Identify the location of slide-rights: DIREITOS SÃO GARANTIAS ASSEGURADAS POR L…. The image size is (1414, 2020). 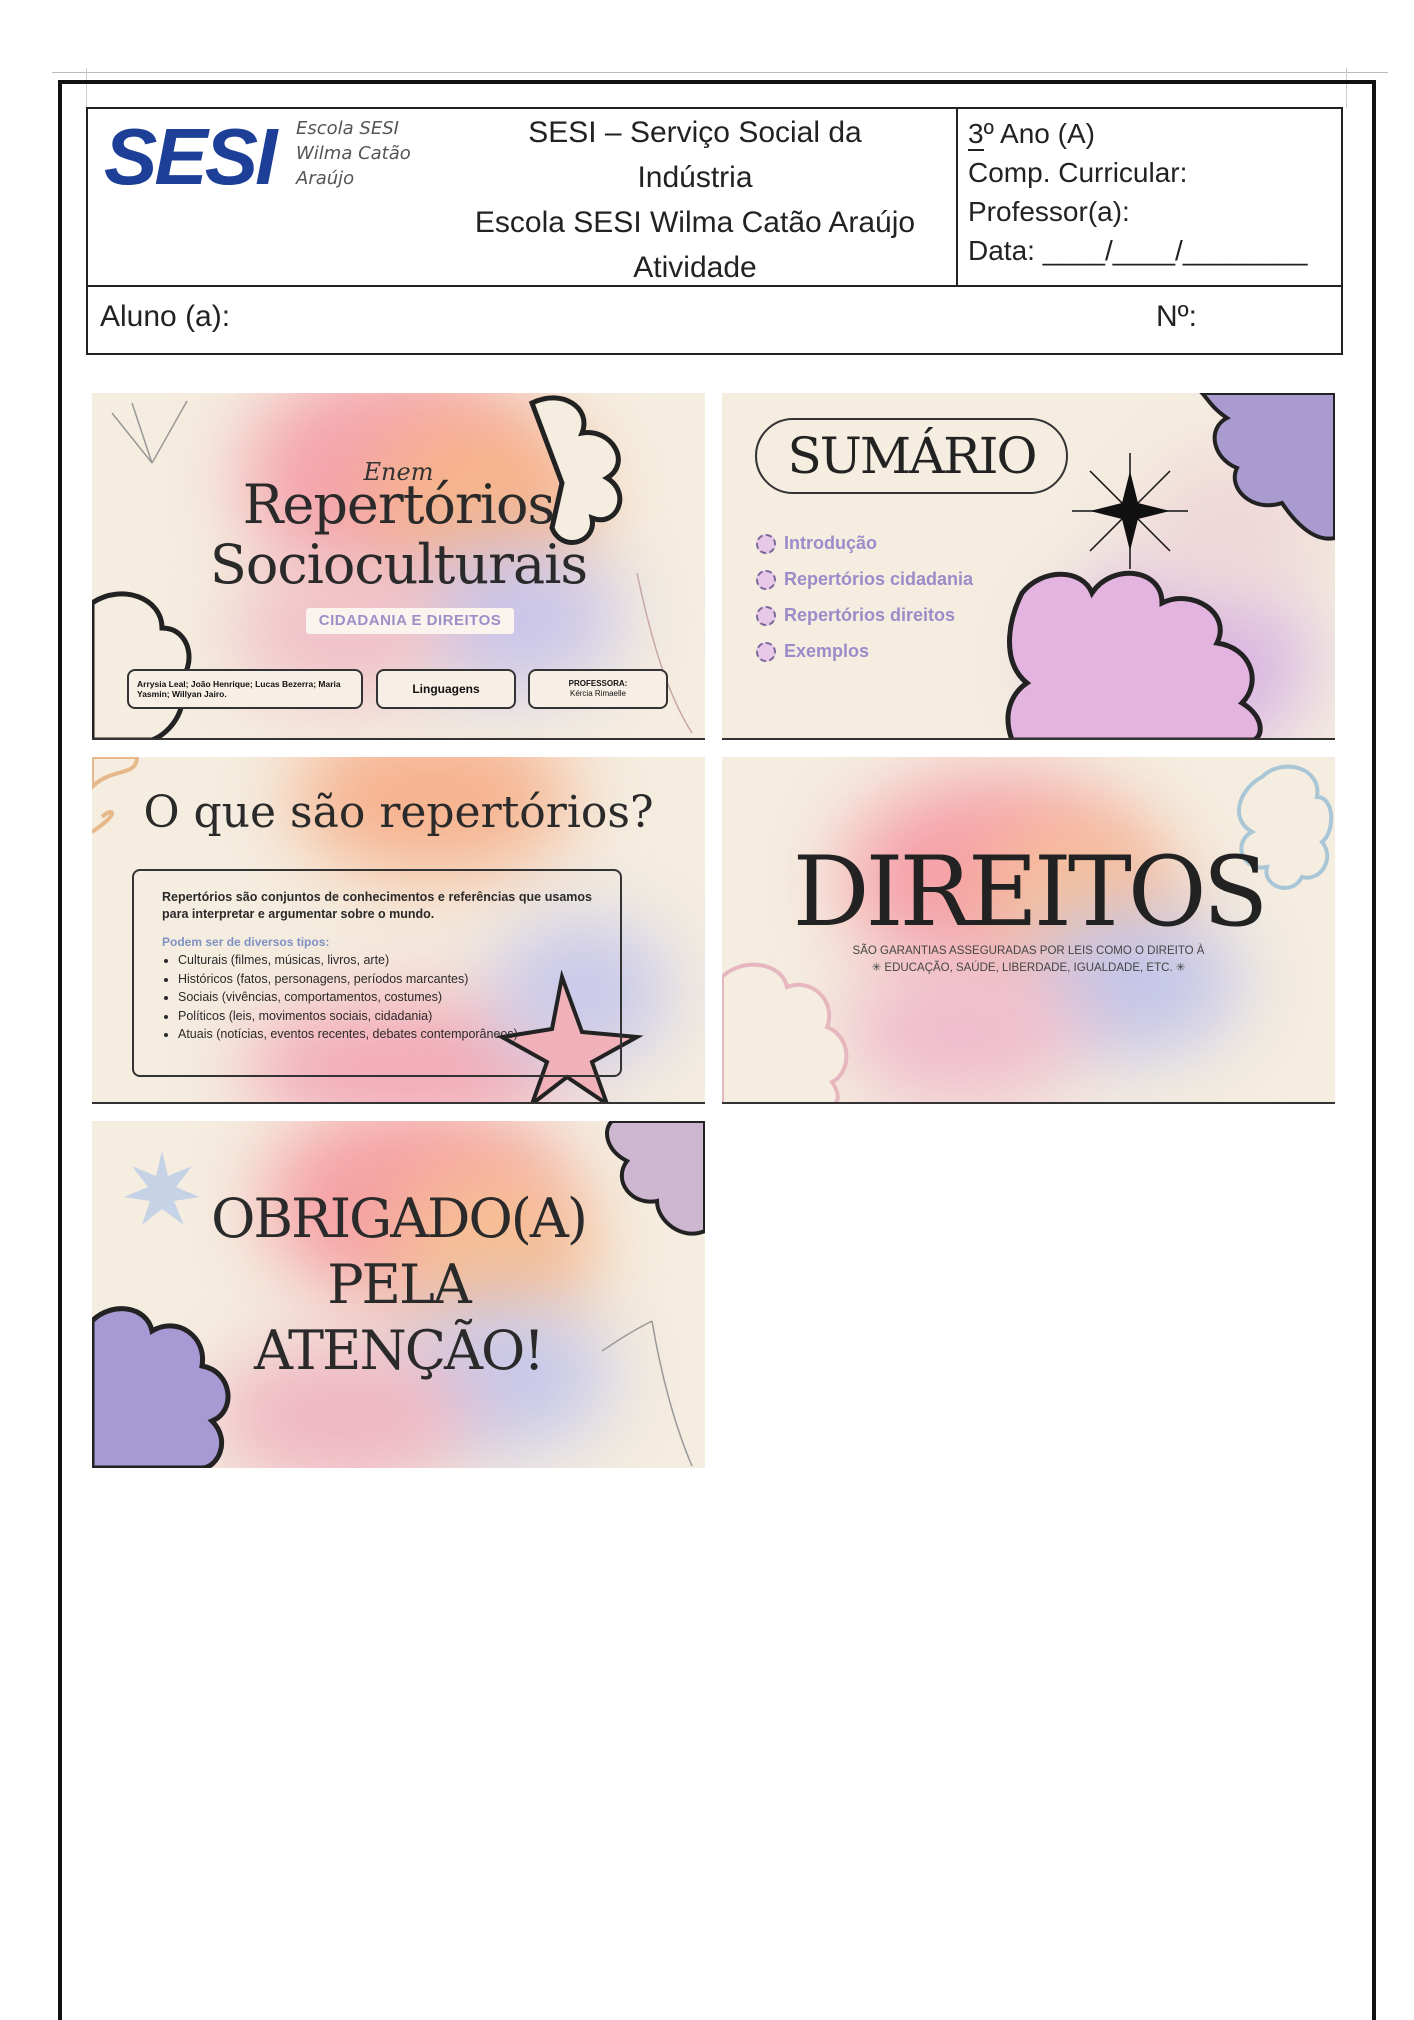
(1028, 930).